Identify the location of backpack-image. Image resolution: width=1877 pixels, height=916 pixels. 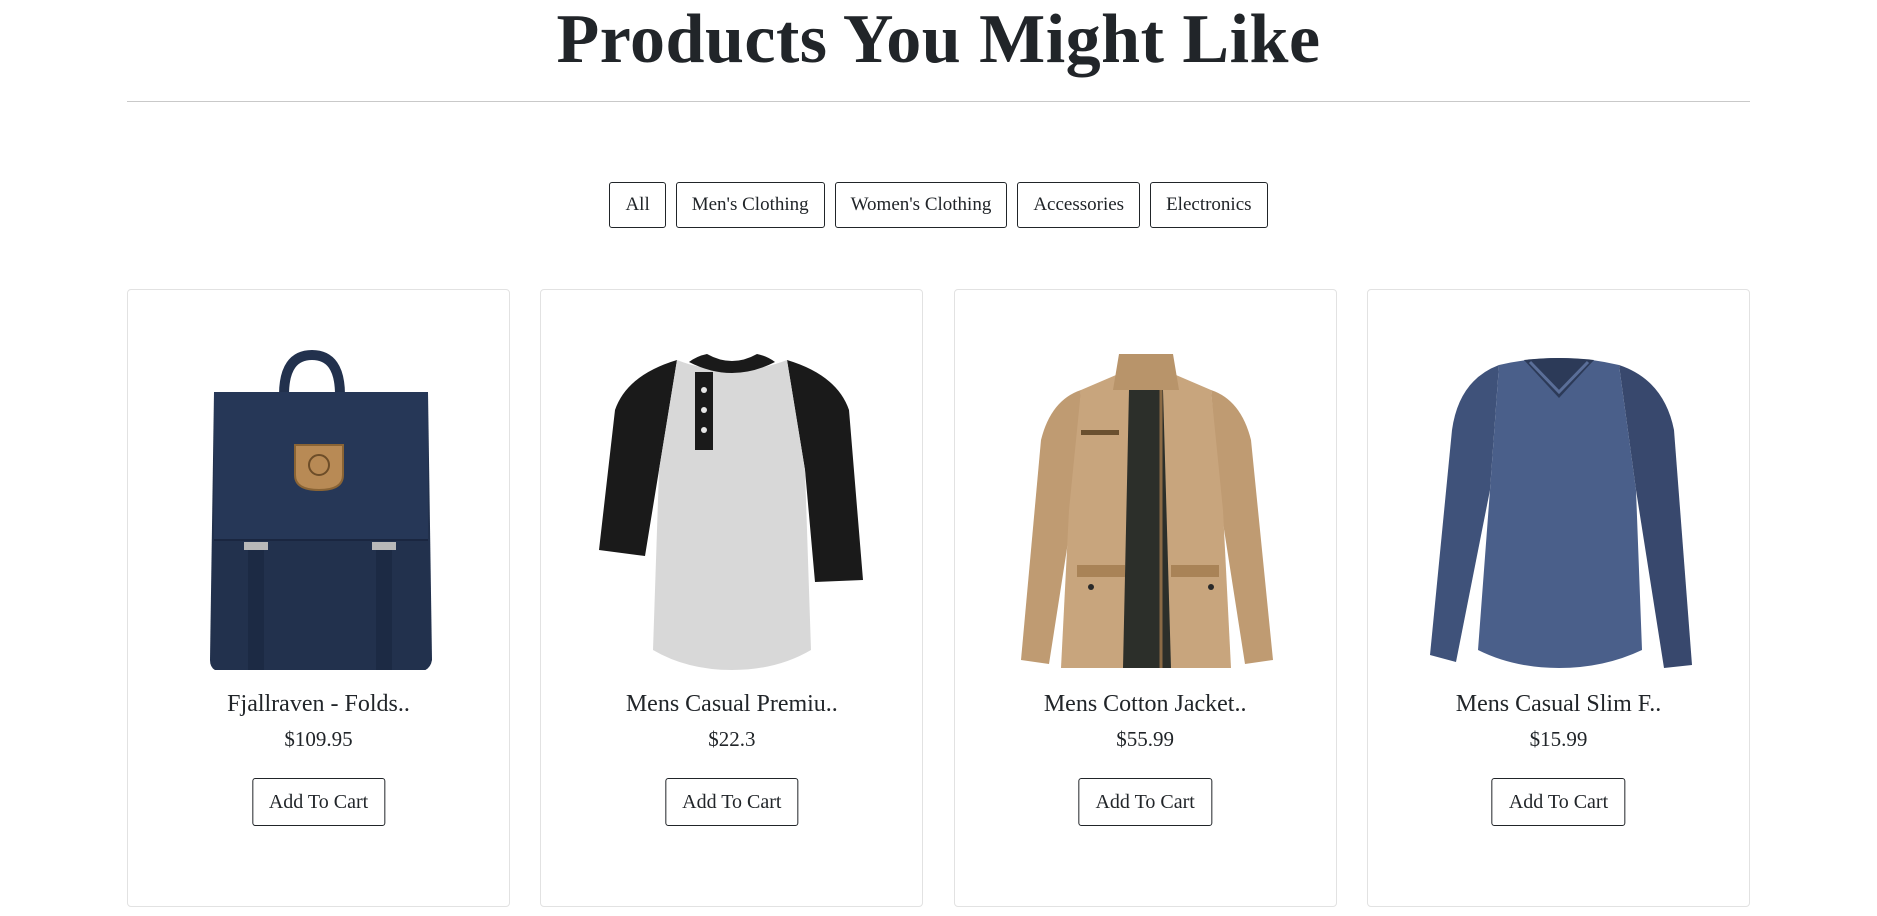
(319, 510).